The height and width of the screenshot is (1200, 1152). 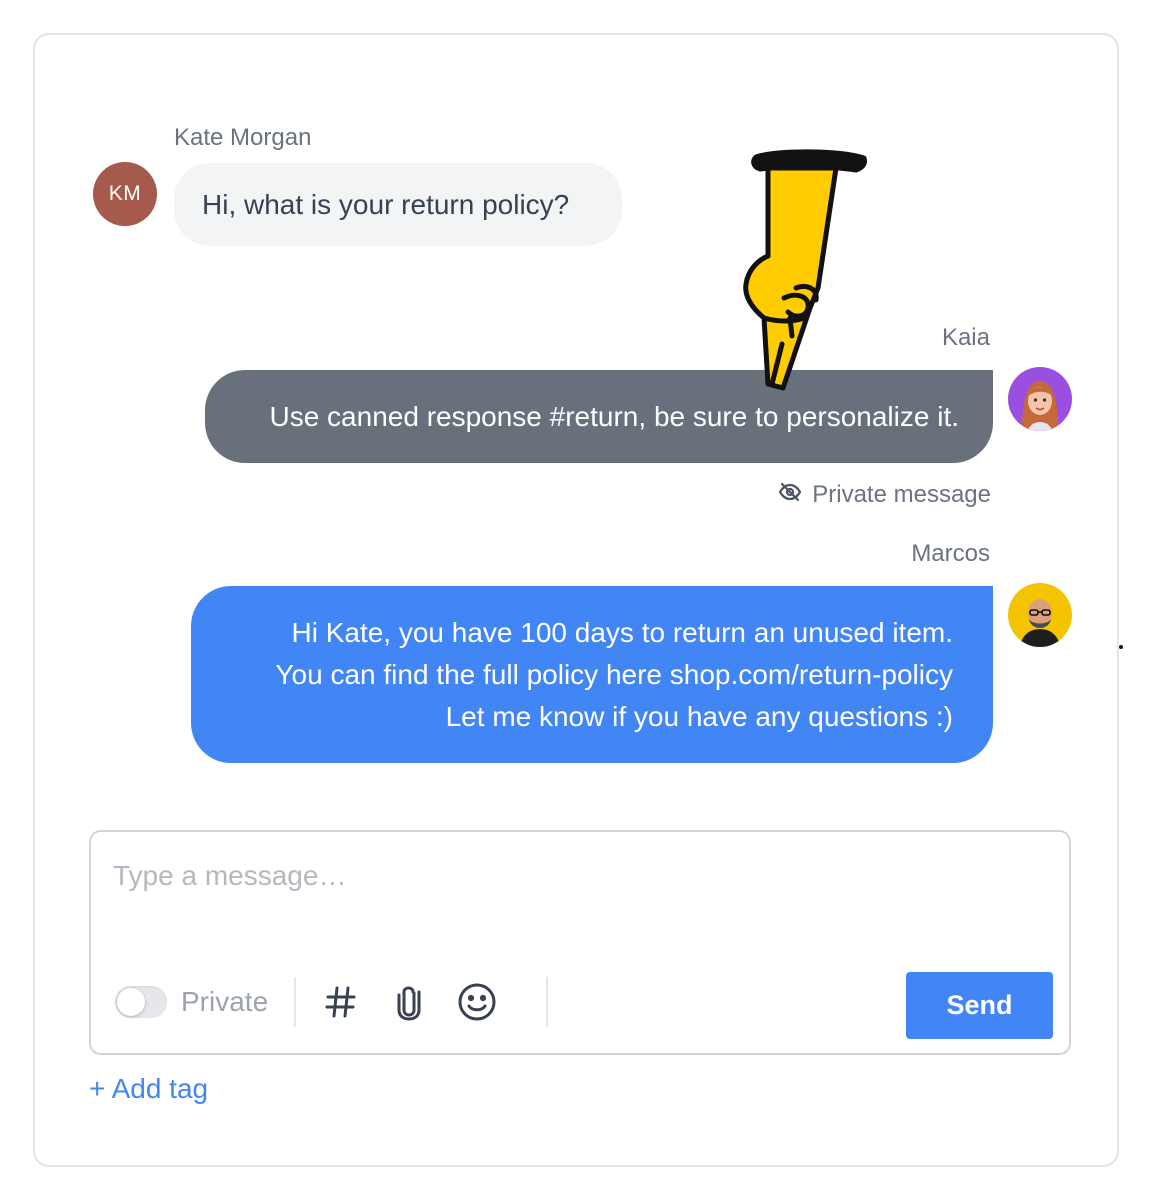 I want to click on private-toggle-label: Private, so click(x=225, y=1001).